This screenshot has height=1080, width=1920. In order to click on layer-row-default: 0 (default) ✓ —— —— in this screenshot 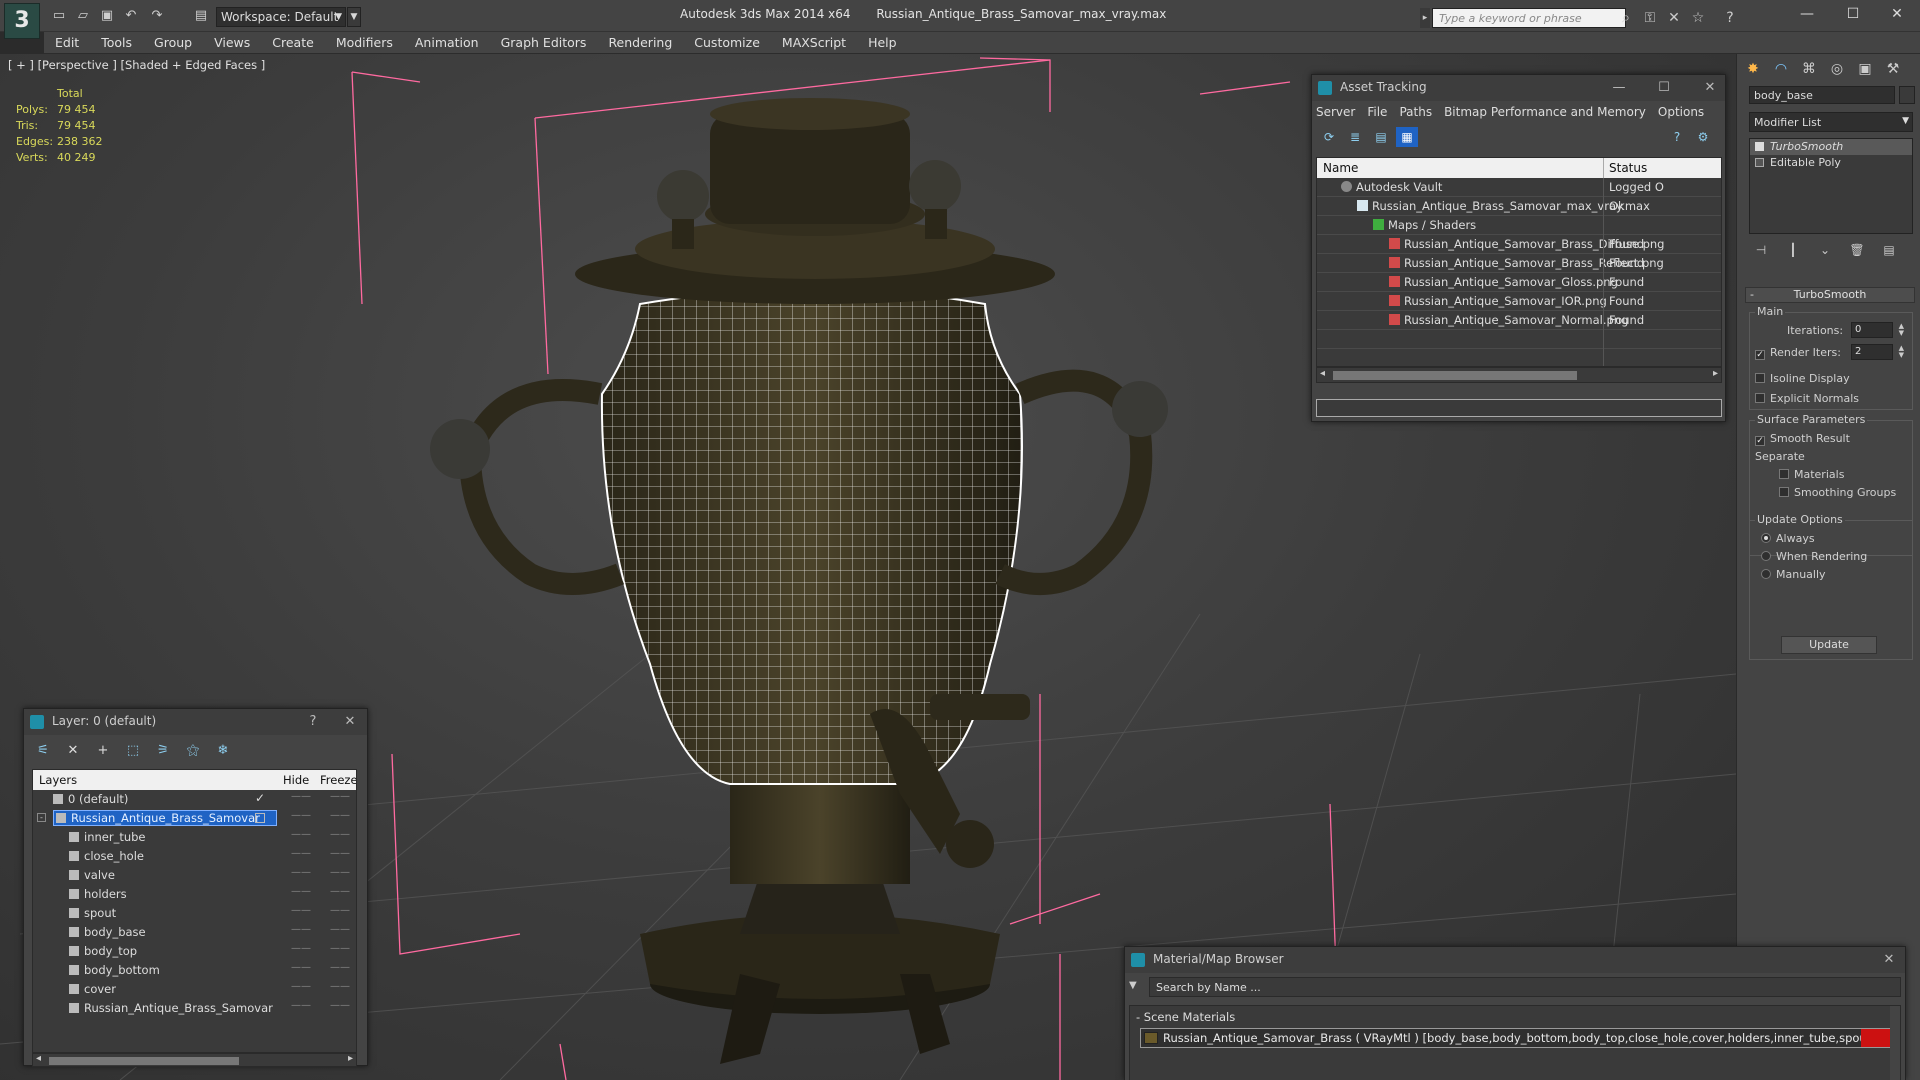, I will do `click(194, 799)`.